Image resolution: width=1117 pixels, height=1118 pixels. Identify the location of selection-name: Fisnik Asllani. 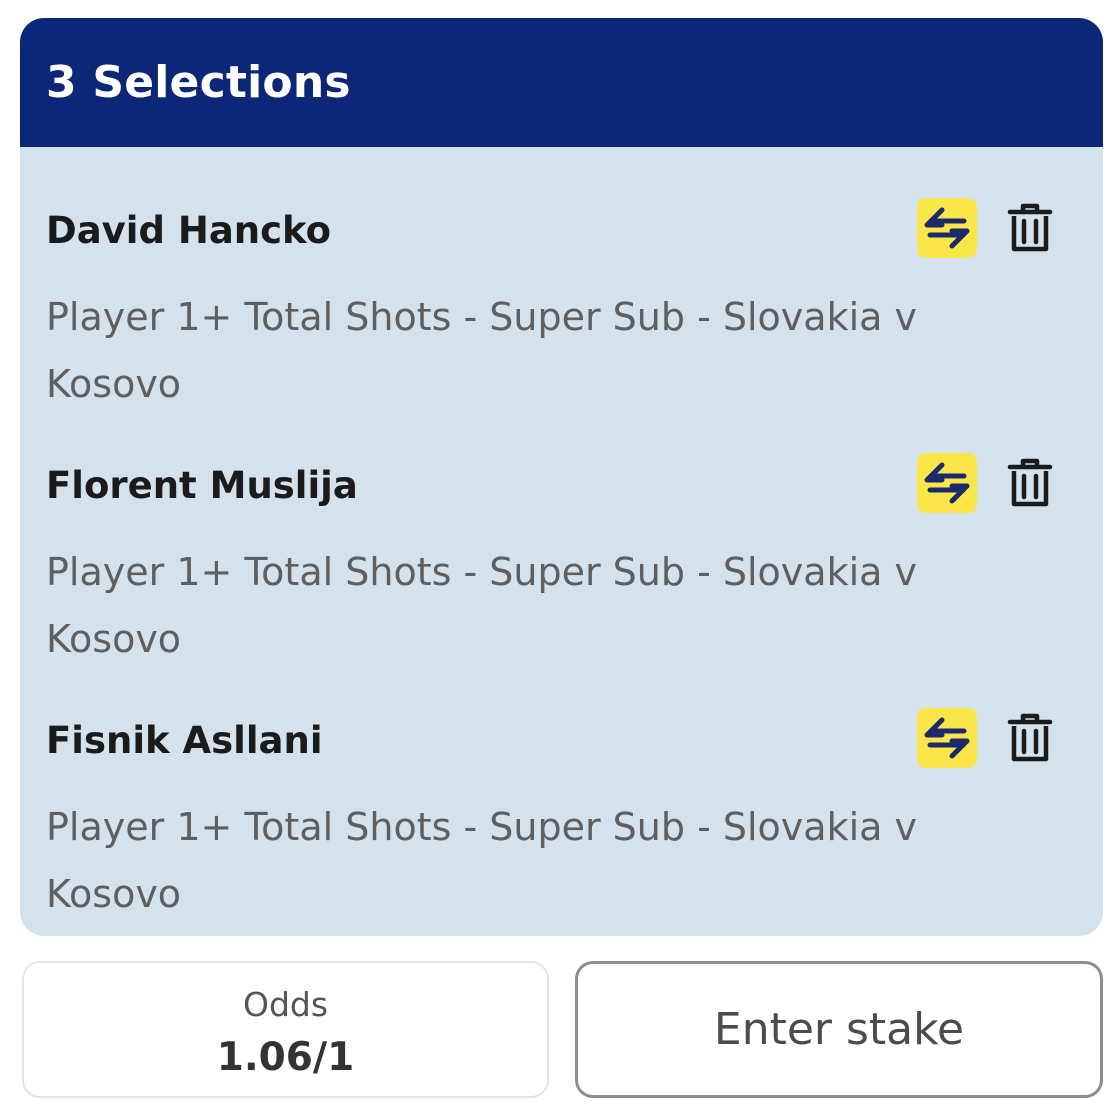
(184, 740).